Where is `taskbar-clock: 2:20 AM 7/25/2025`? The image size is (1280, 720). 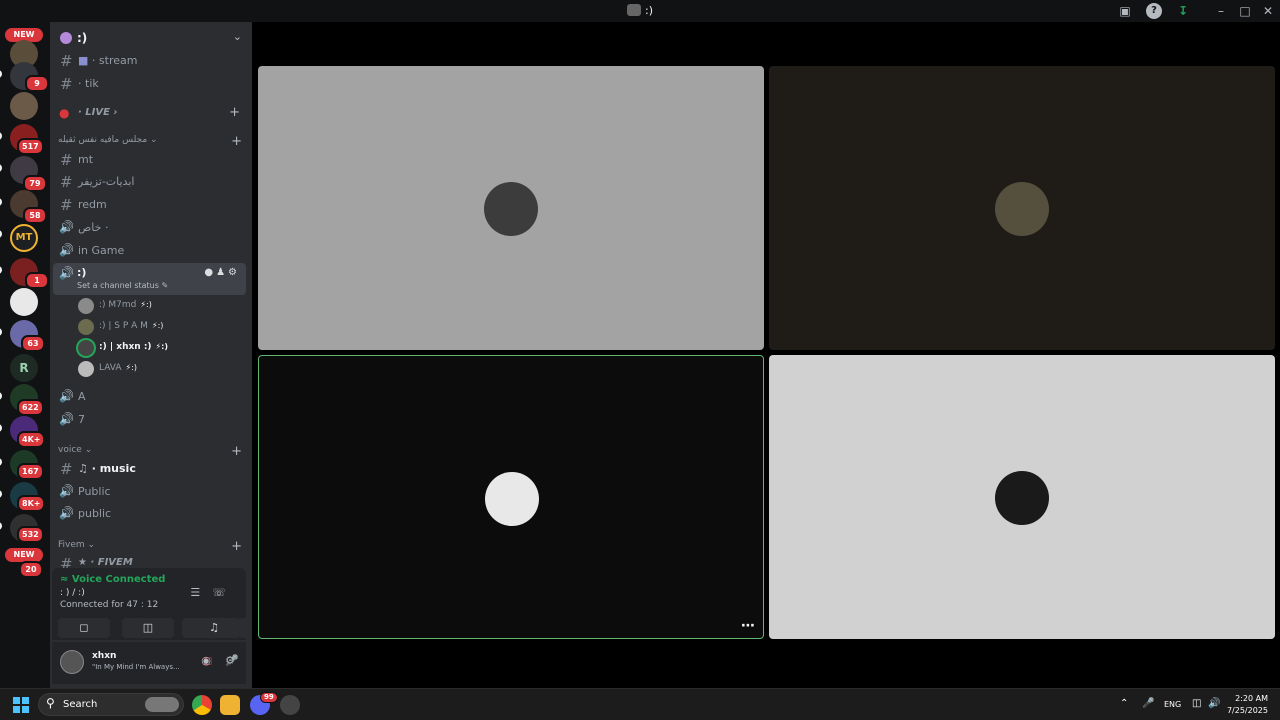
taskbar-clock: 2:20 AM 7/25/2025 is located at coordinates (1247, 705).